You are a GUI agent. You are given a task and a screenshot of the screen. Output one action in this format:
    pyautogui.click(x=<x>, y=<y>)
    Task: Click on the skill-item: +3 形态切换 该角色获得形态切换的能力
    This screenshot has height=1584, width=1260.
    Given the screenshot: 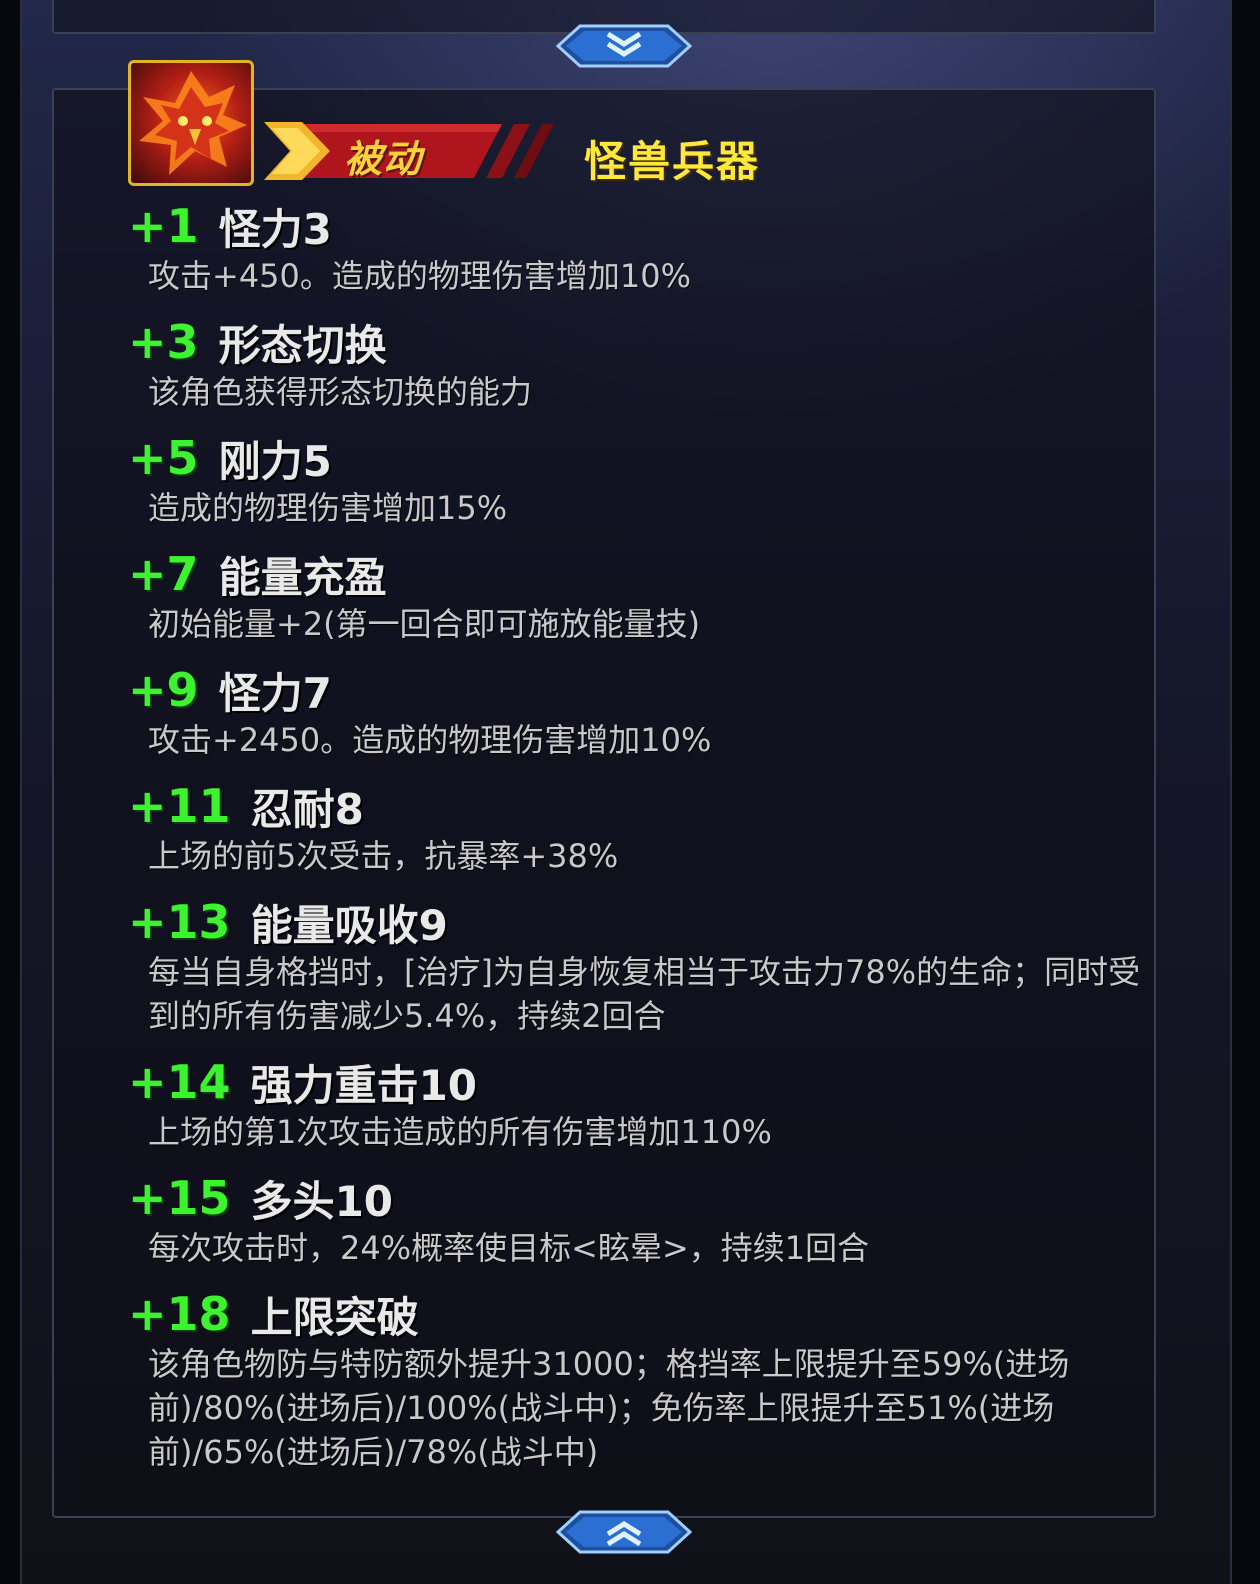 What is the action you would take?
    pyautogui.click(x=638, y=364)
    